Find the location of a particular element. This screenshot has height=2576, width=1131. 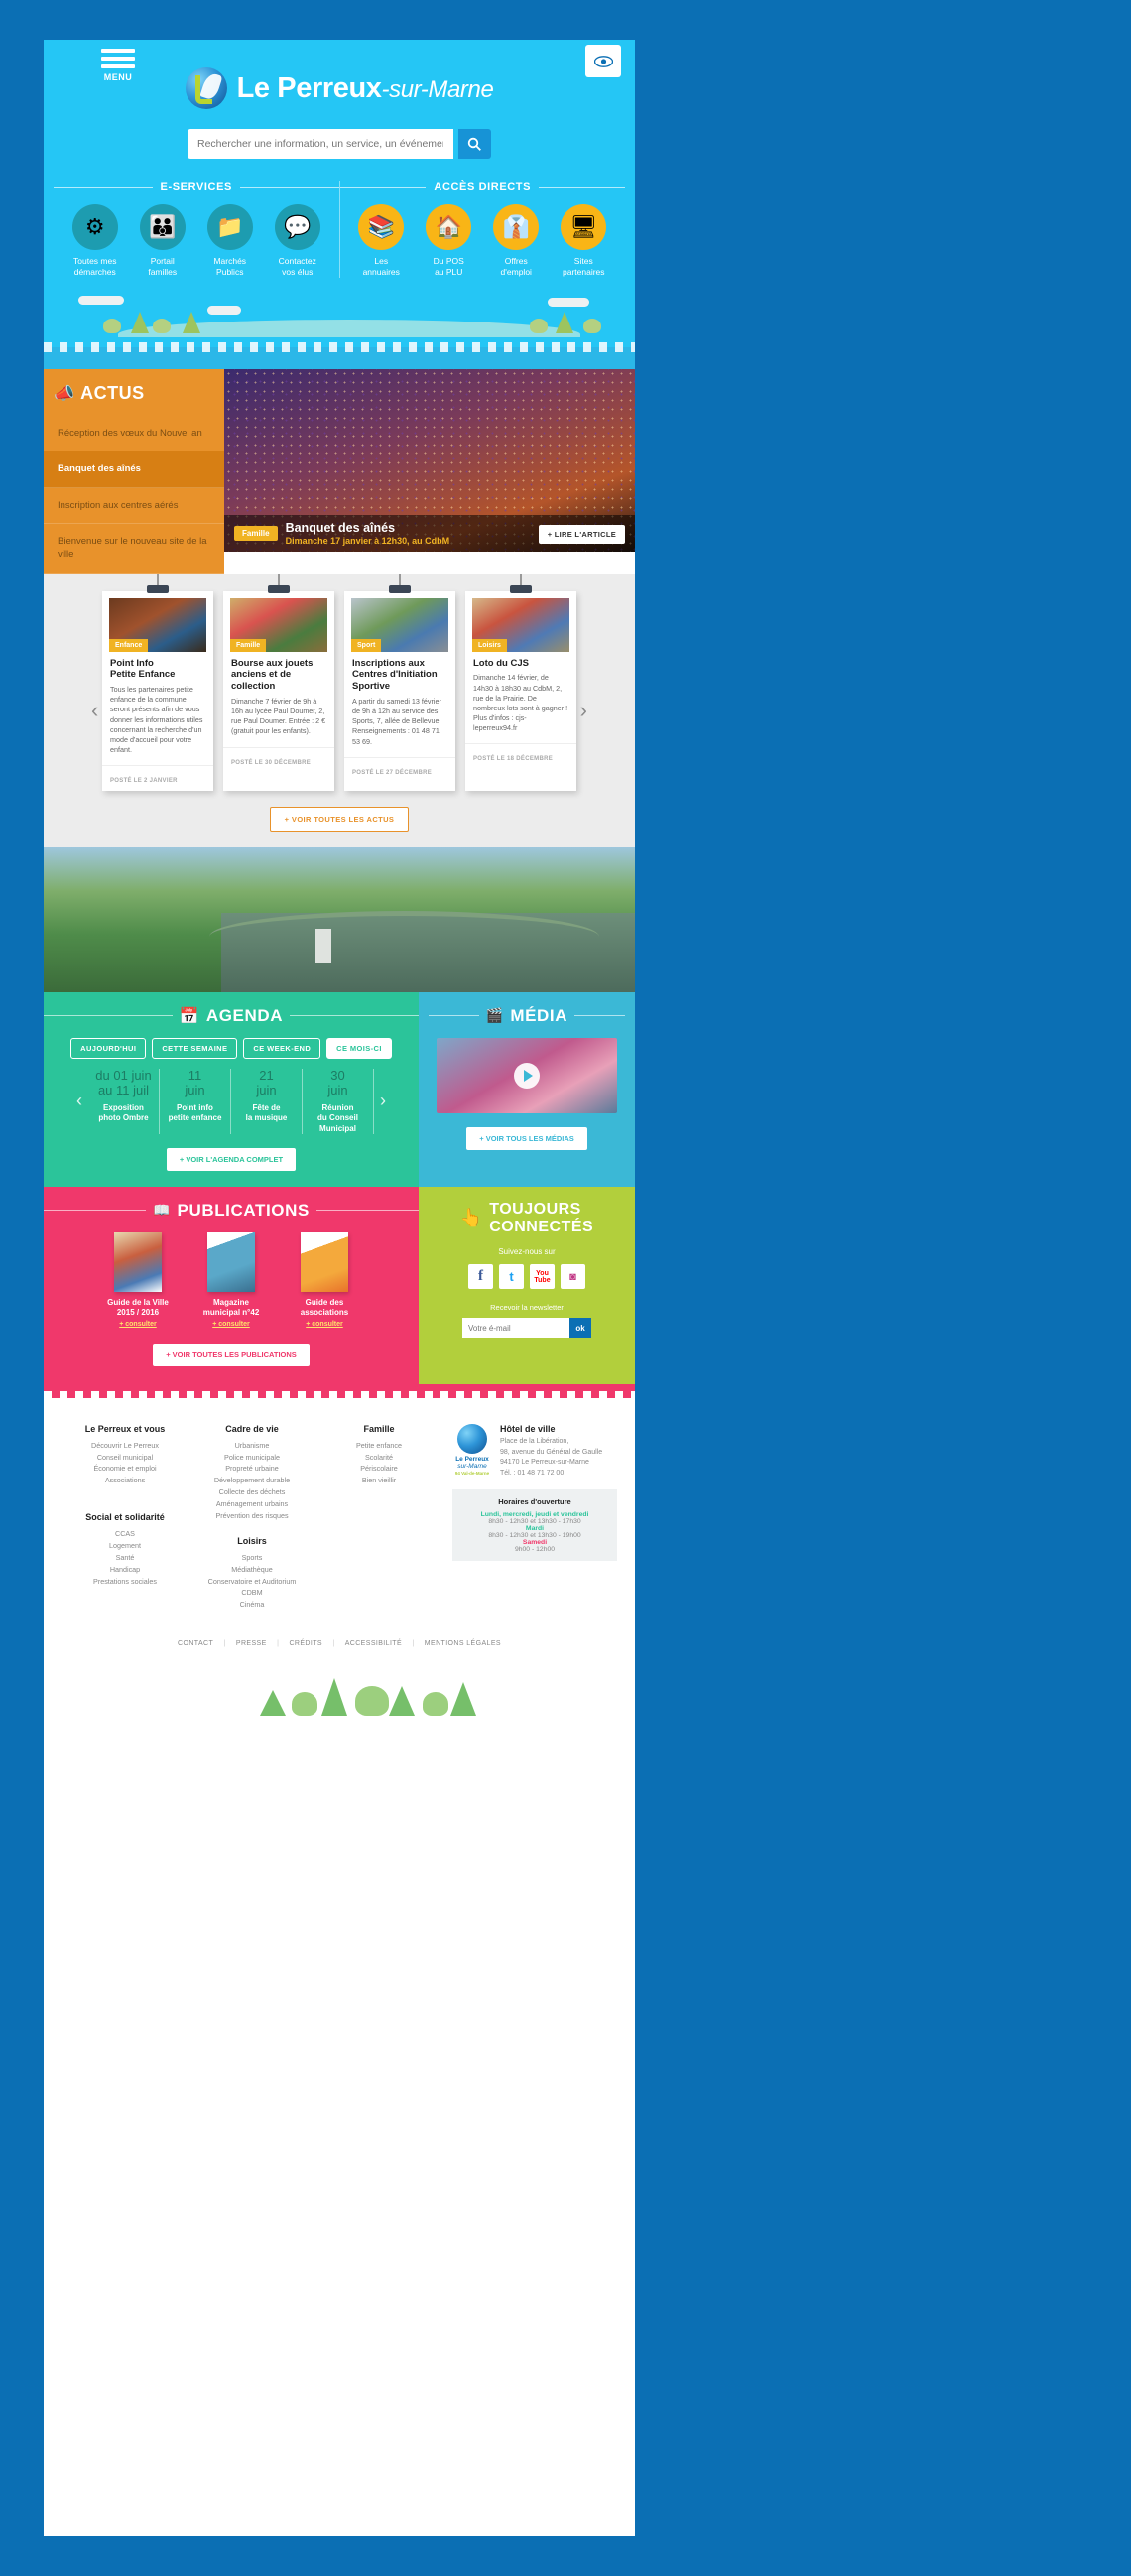

newsletter-input is located at coordinates (515, 1329).